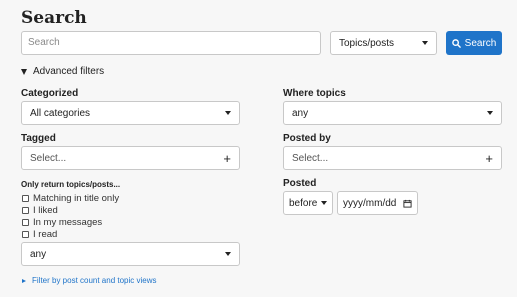 Image resolution: width=517 pixels, height=297 pixels. What do you see at coordinates (367, 43) in the screenshot?
I see `search-type-value: Topics/posts` at bounding box center [367, 43].